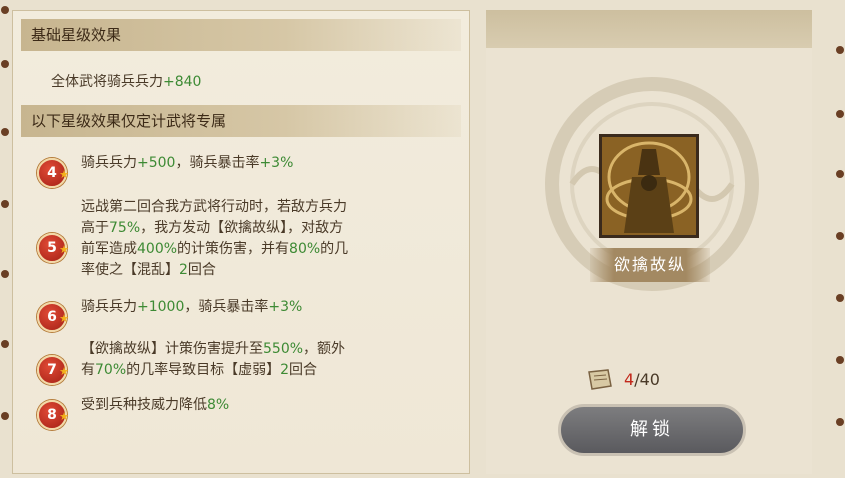  What do you see at coordinates (5, 239) in the screenshot?
I see `left-binder-edge` at bounding box center [5, 239].